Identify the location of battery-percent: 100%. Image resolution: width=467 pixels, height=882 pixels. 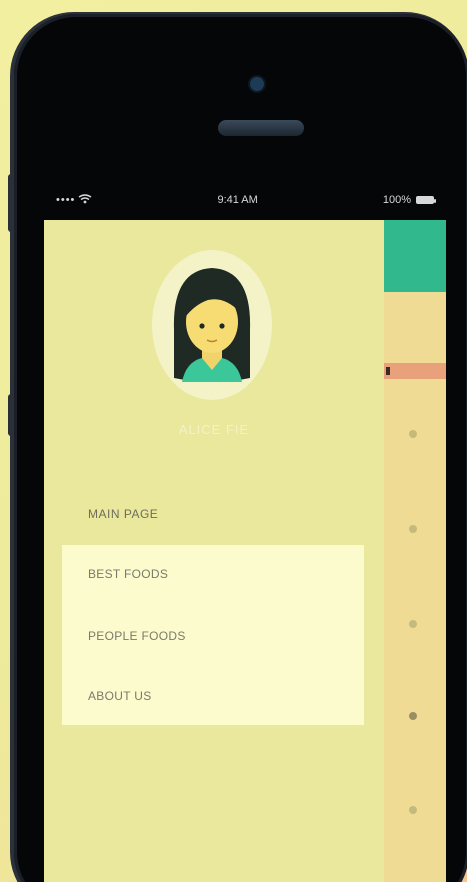
(396, 200).